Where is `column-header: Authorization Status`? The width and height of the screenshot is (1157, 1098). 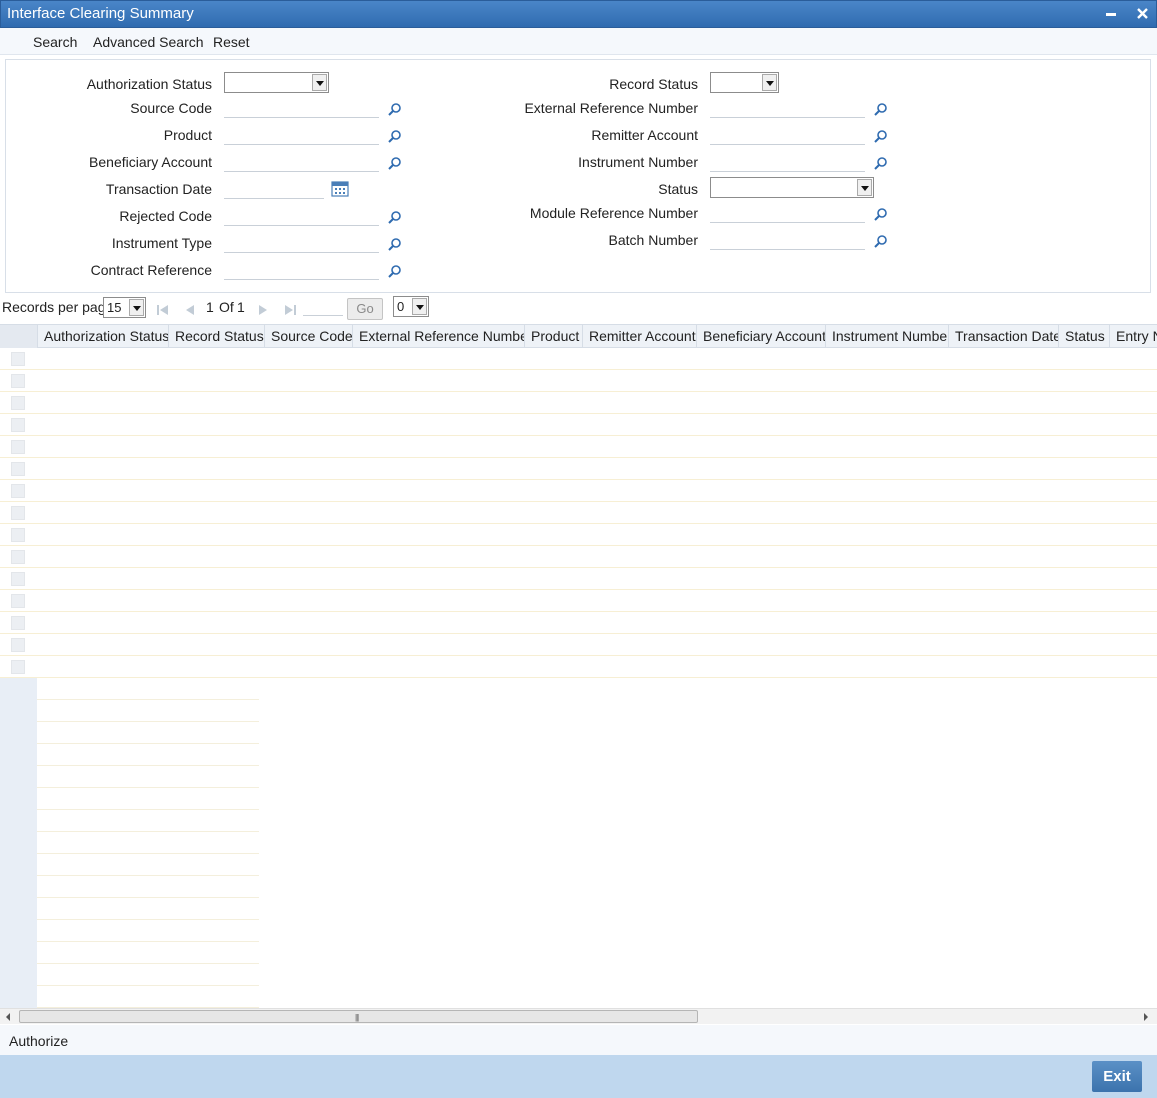
column-header: Authorization Status is located at coordinates (103, 336).